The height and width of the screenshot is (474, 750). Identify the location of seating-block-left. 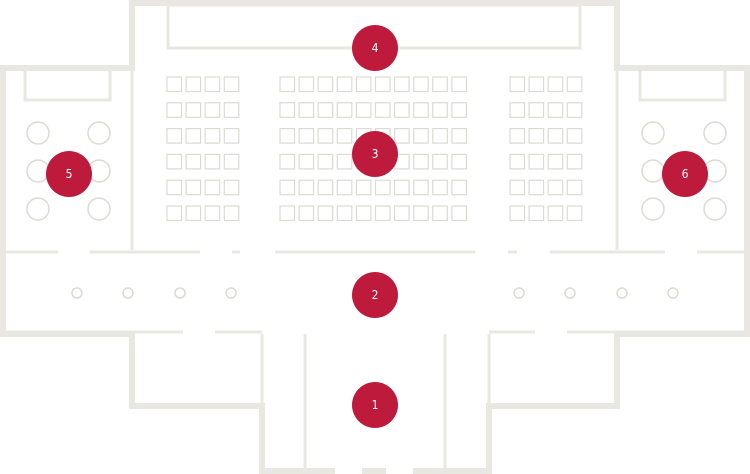
(203, 149).